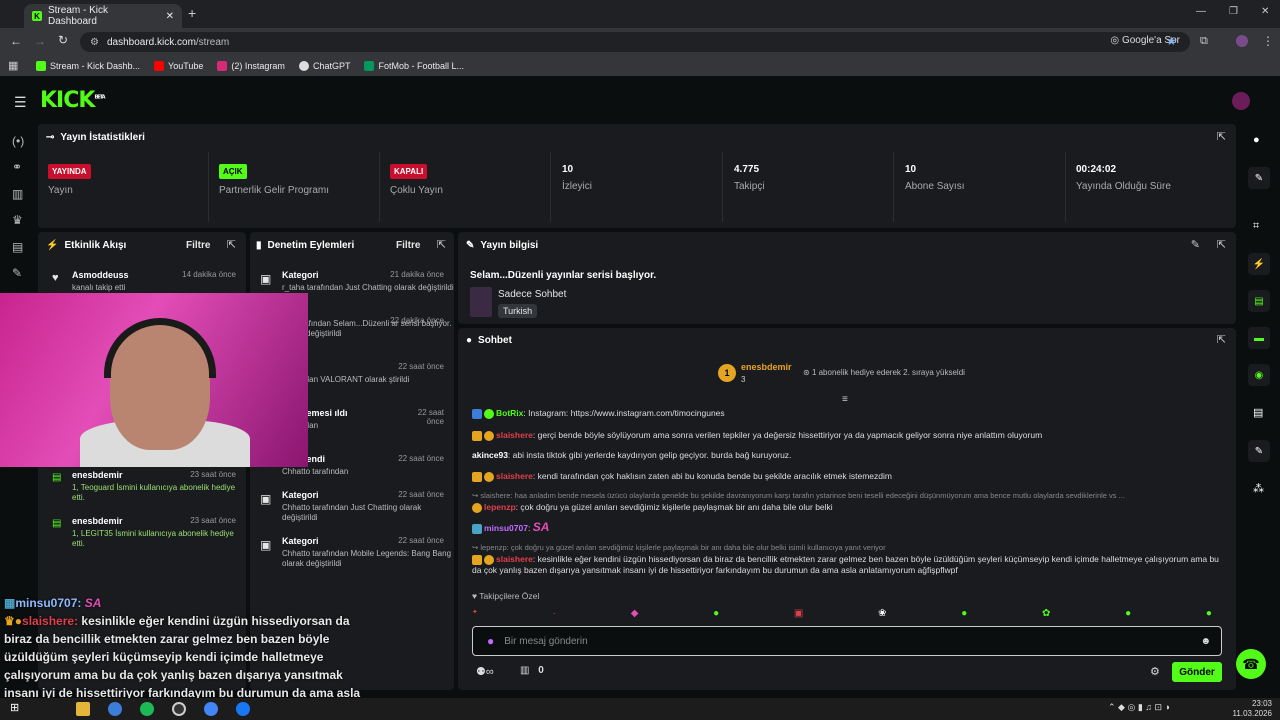 The height and width of the screenshot is (720, 1280). Describe the element at coordinates (1195, 244) in the screenshot. I see `edit-icon: ✎` at that location.